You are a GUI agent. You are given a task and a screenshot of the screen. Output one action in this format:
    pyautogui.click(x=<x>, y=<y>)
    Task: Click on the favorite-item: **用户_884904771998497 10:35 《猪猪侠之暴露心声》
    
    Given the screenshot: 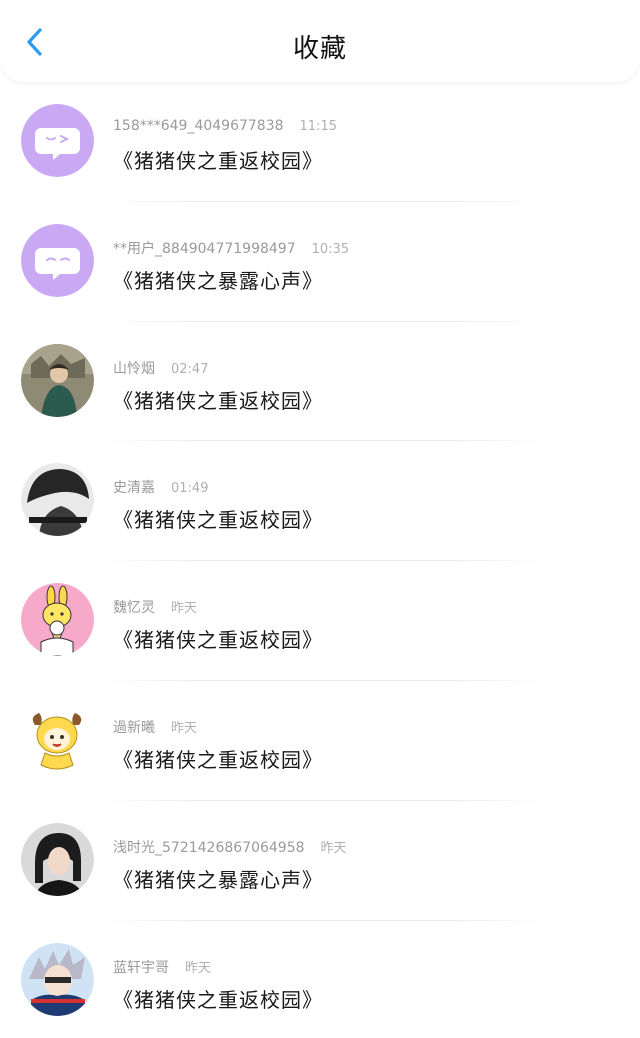 What is the action you would take?
    pyautogui.click(x=320, y=262)
    